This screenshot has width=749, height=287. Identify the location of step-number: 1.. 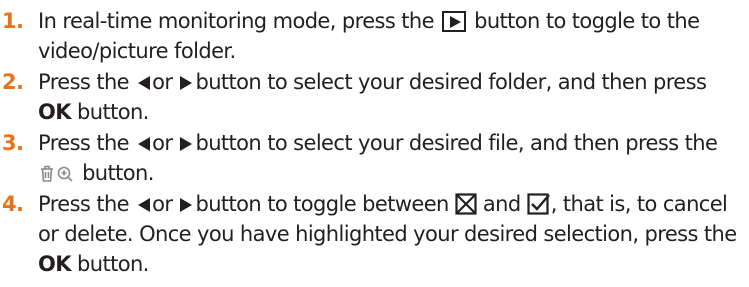
(13, 21).